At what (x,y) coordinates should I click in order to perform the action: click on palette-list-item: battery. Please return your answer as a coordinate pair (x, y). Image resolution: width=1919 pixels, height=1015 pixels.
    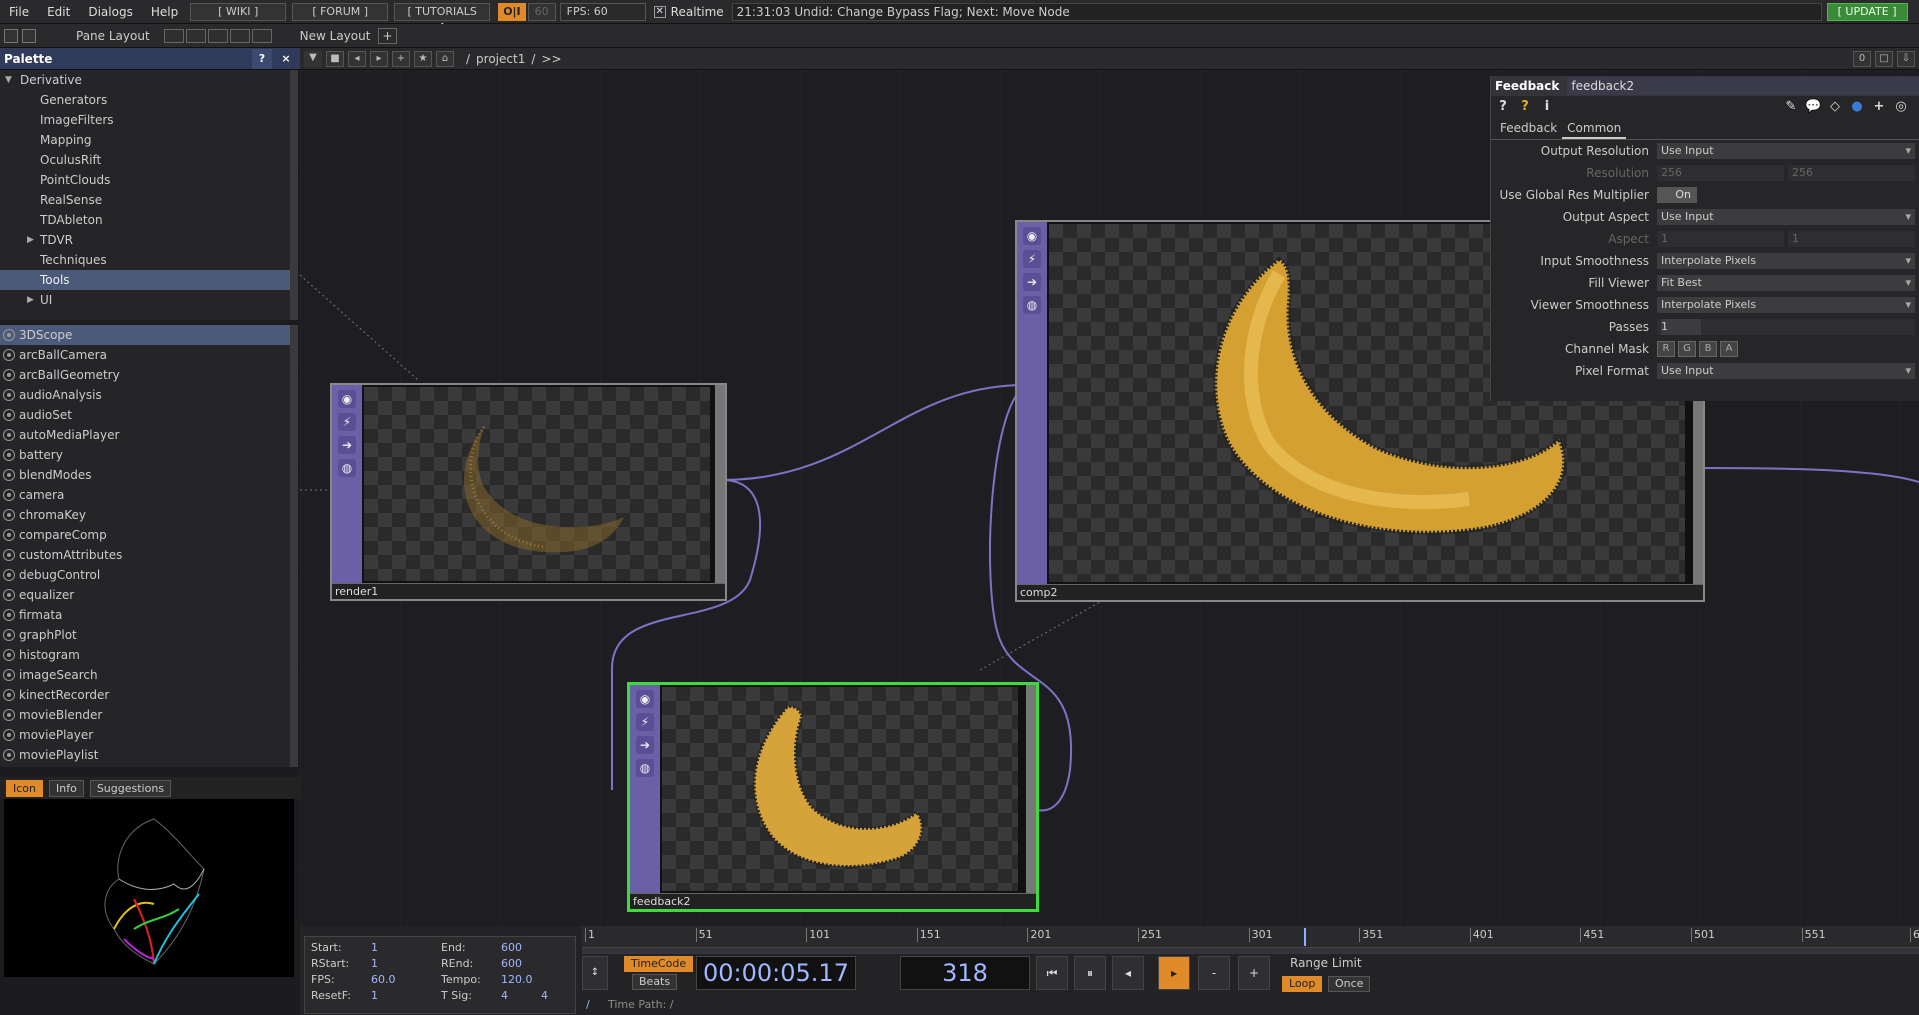
    Looking at the image, I should click on (145, 455).